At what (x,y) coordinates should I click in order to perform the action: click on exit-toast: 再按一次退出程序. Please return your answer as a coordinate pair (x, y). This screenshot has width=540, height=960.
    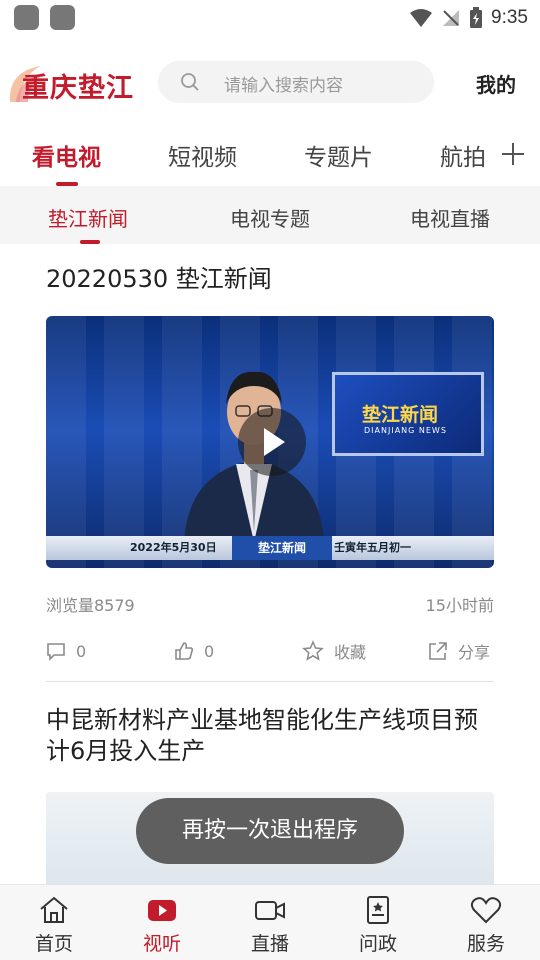
    Looking at the image, I should click on (270, 831).